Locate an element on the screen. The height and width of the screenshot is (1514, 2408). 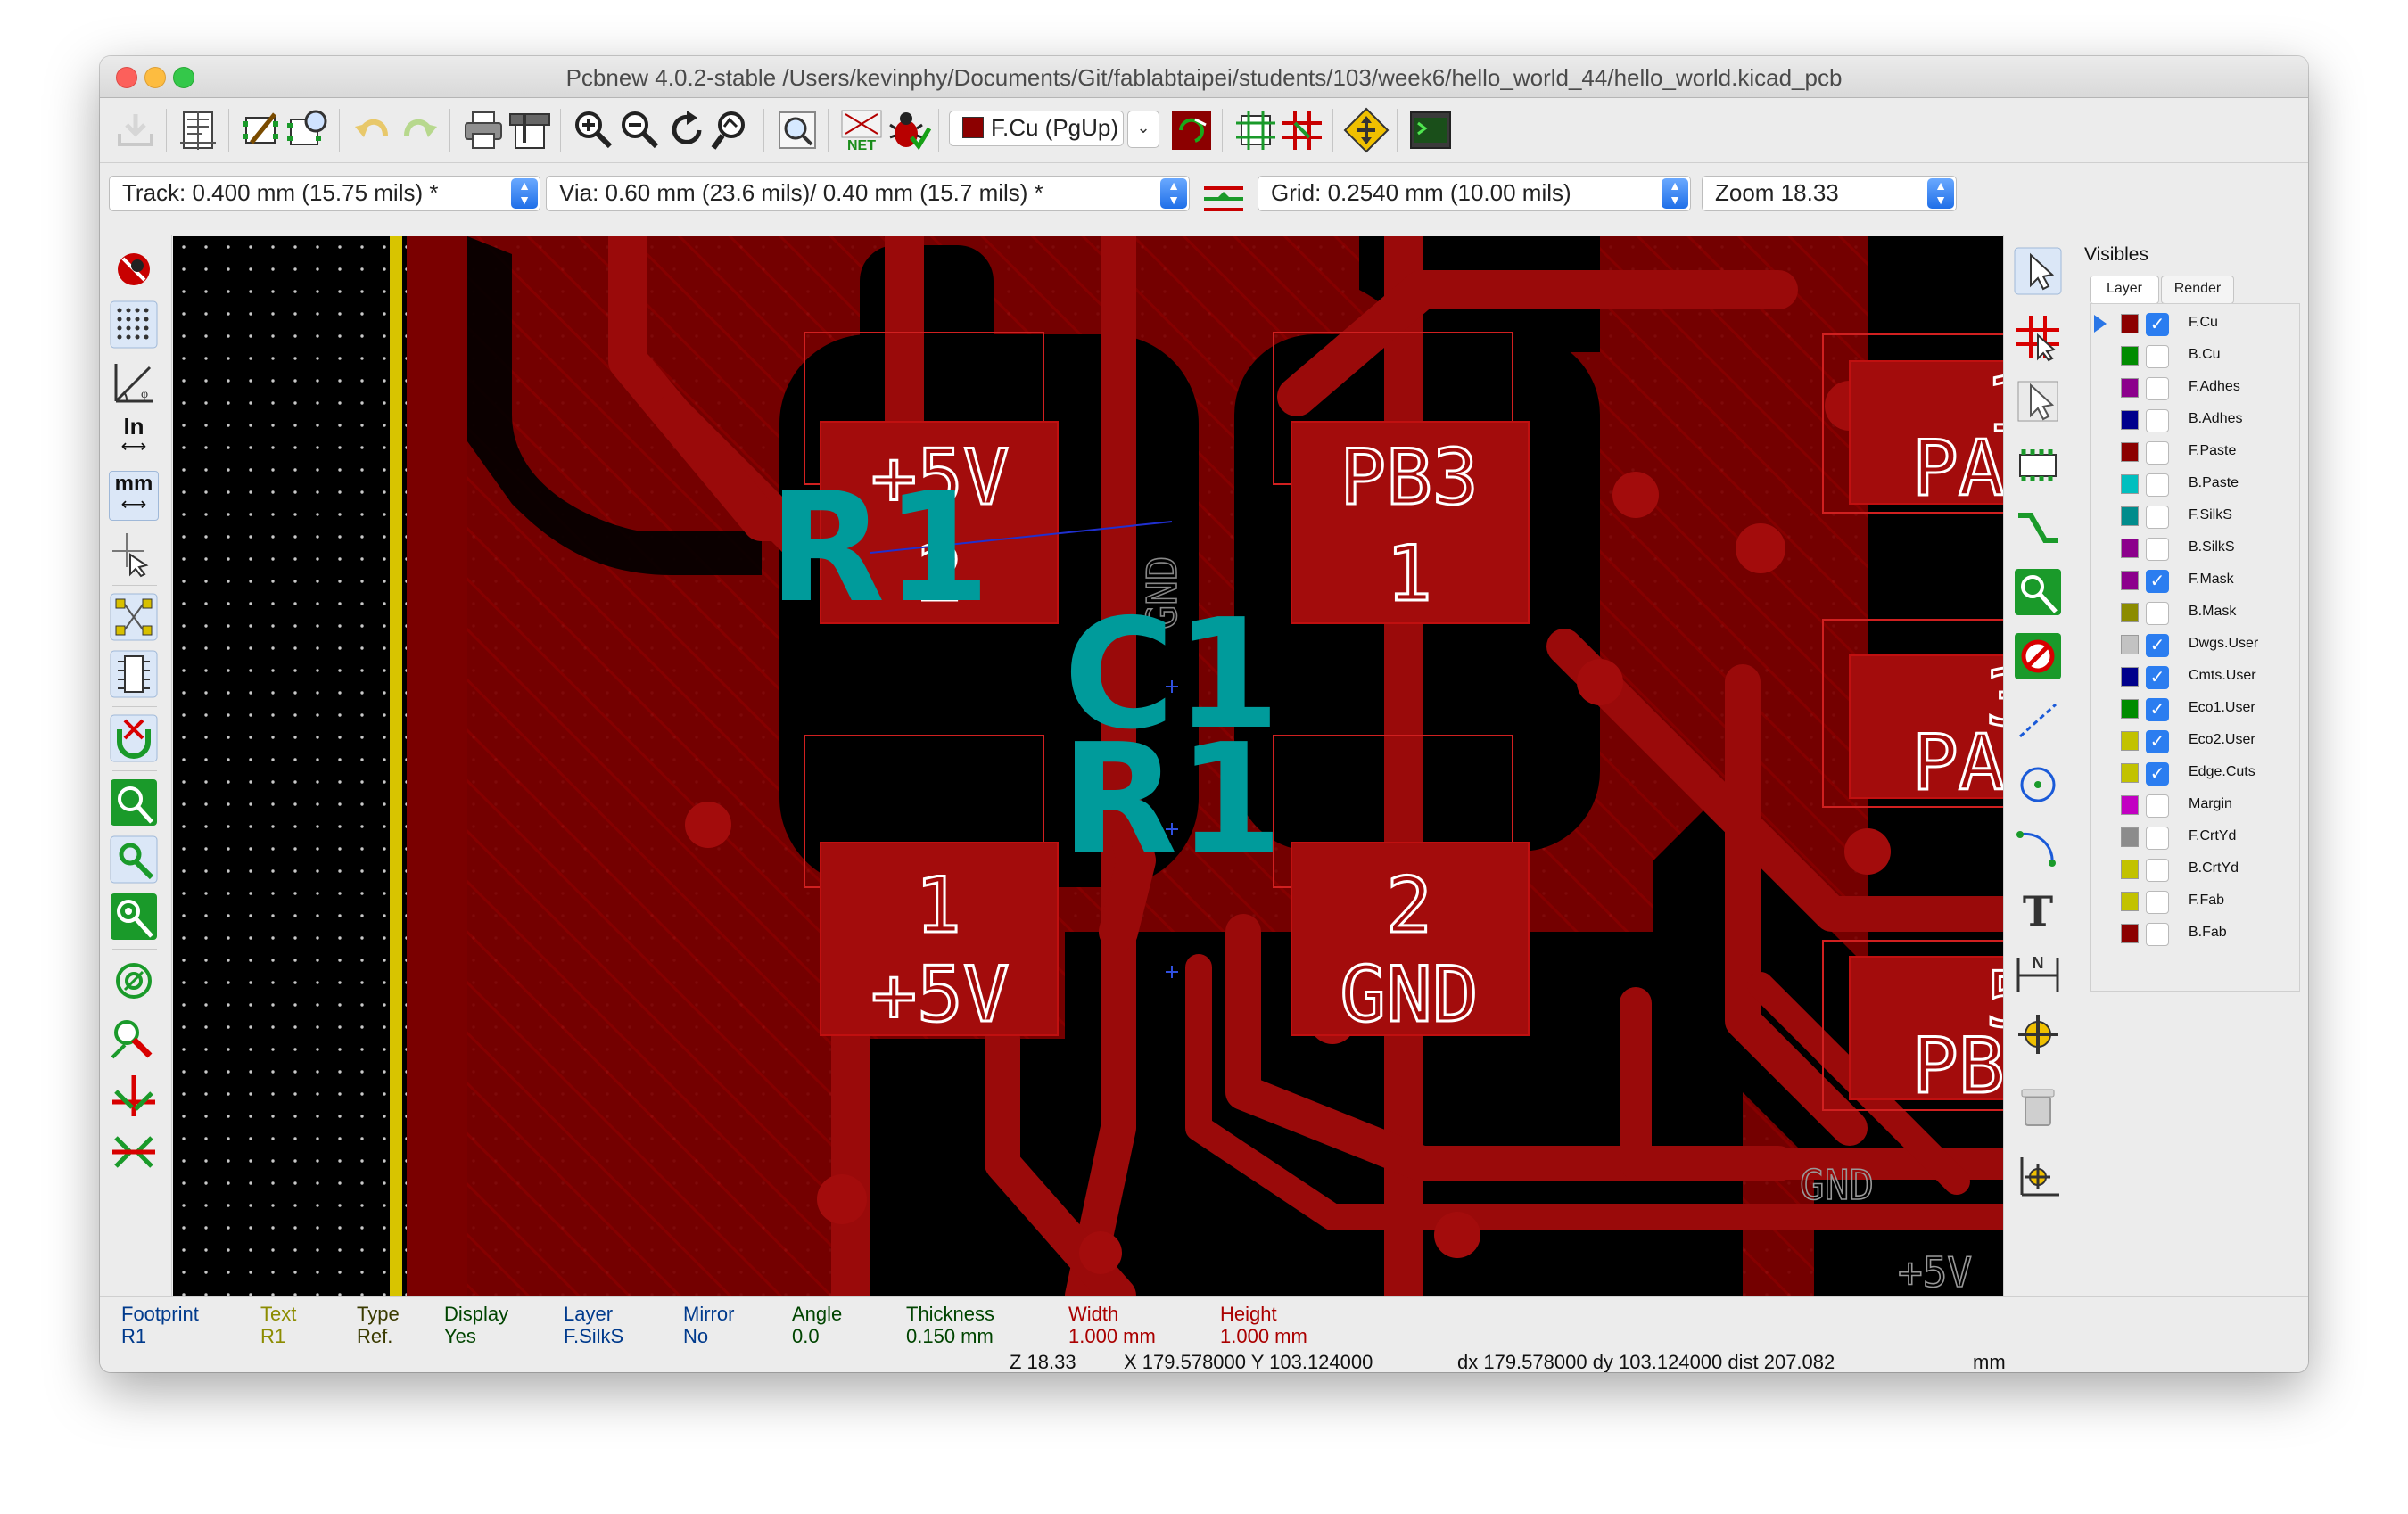
track-width-select: Track: 0.400 mm (15.75 mils) * ▲ ▼ is located at coordinates (324, 193).